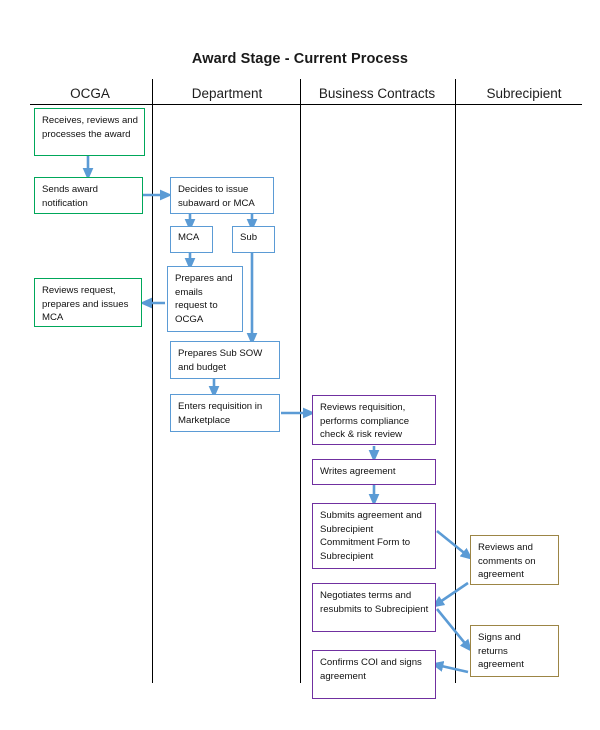 The height and width of the screenshot is (730, 600). What do you see at coordinates (514, 560) in the screenshot?
I see `node-sub-reviews-comments: Reviews and comments on agreement` at bounding box center [514, 560].